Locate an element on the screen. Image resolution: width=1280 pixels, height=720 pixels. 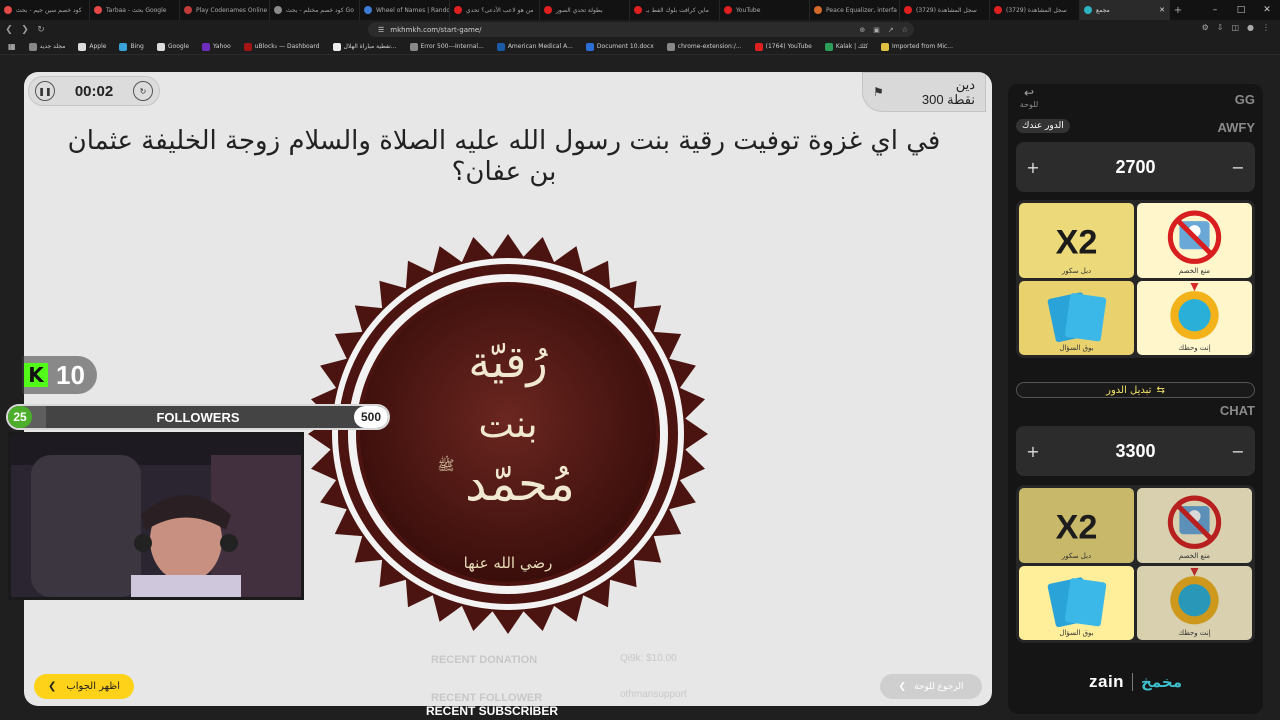
tab-close-icon: ✕ is located at coordinates (1162, 10).